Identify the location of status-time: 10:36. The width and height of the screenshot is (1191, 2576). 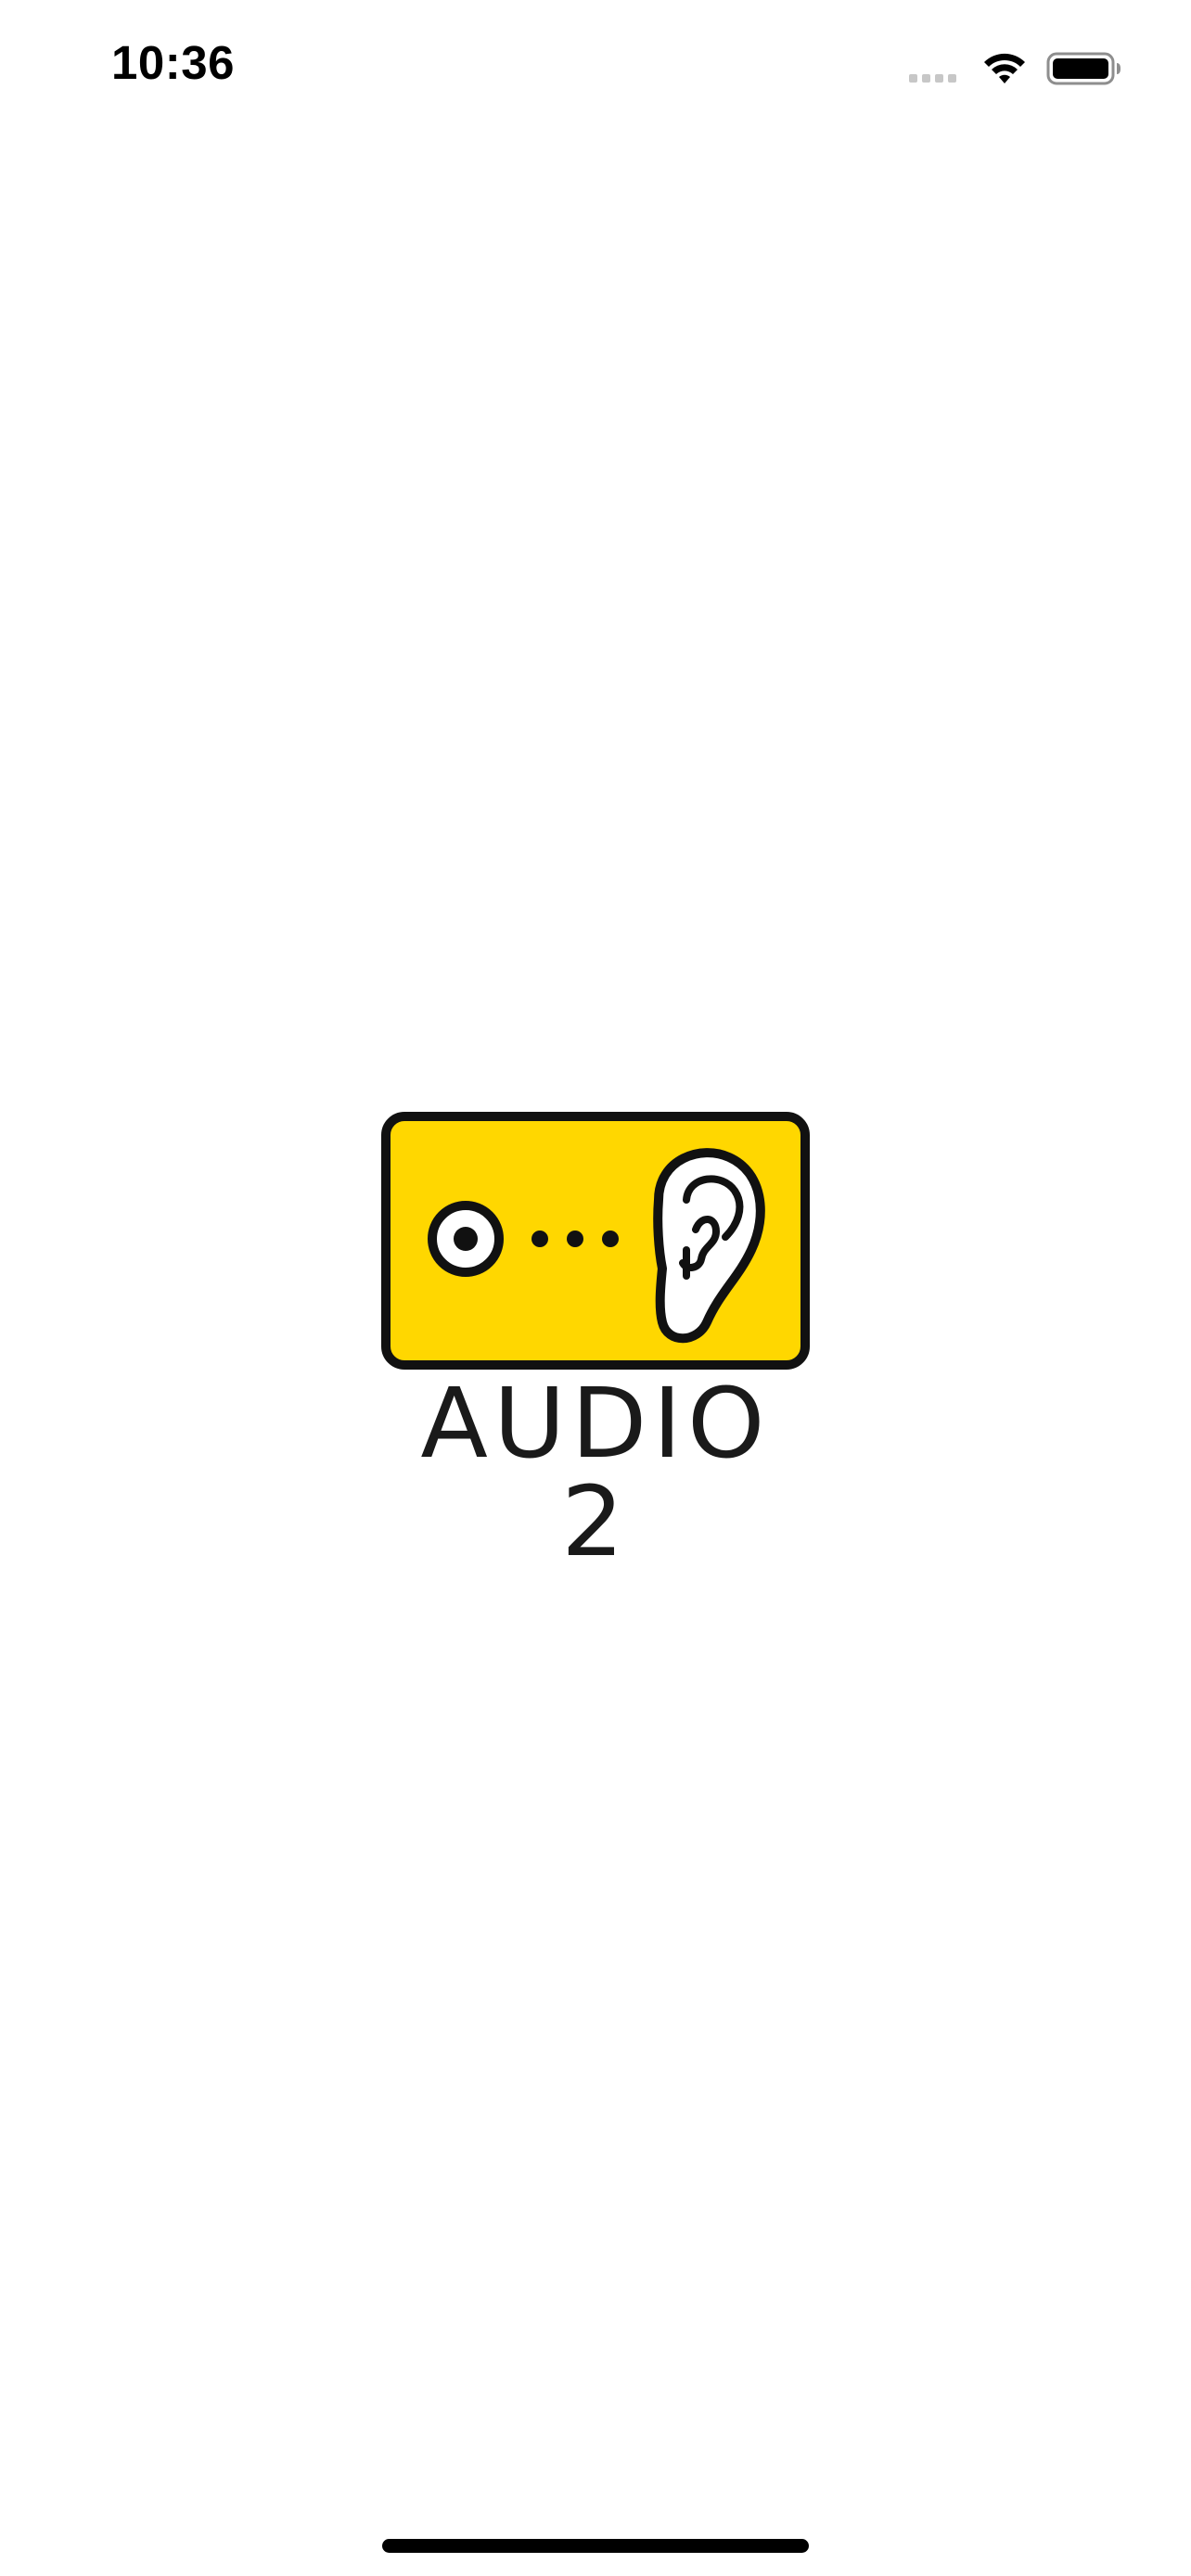
(173, 62).